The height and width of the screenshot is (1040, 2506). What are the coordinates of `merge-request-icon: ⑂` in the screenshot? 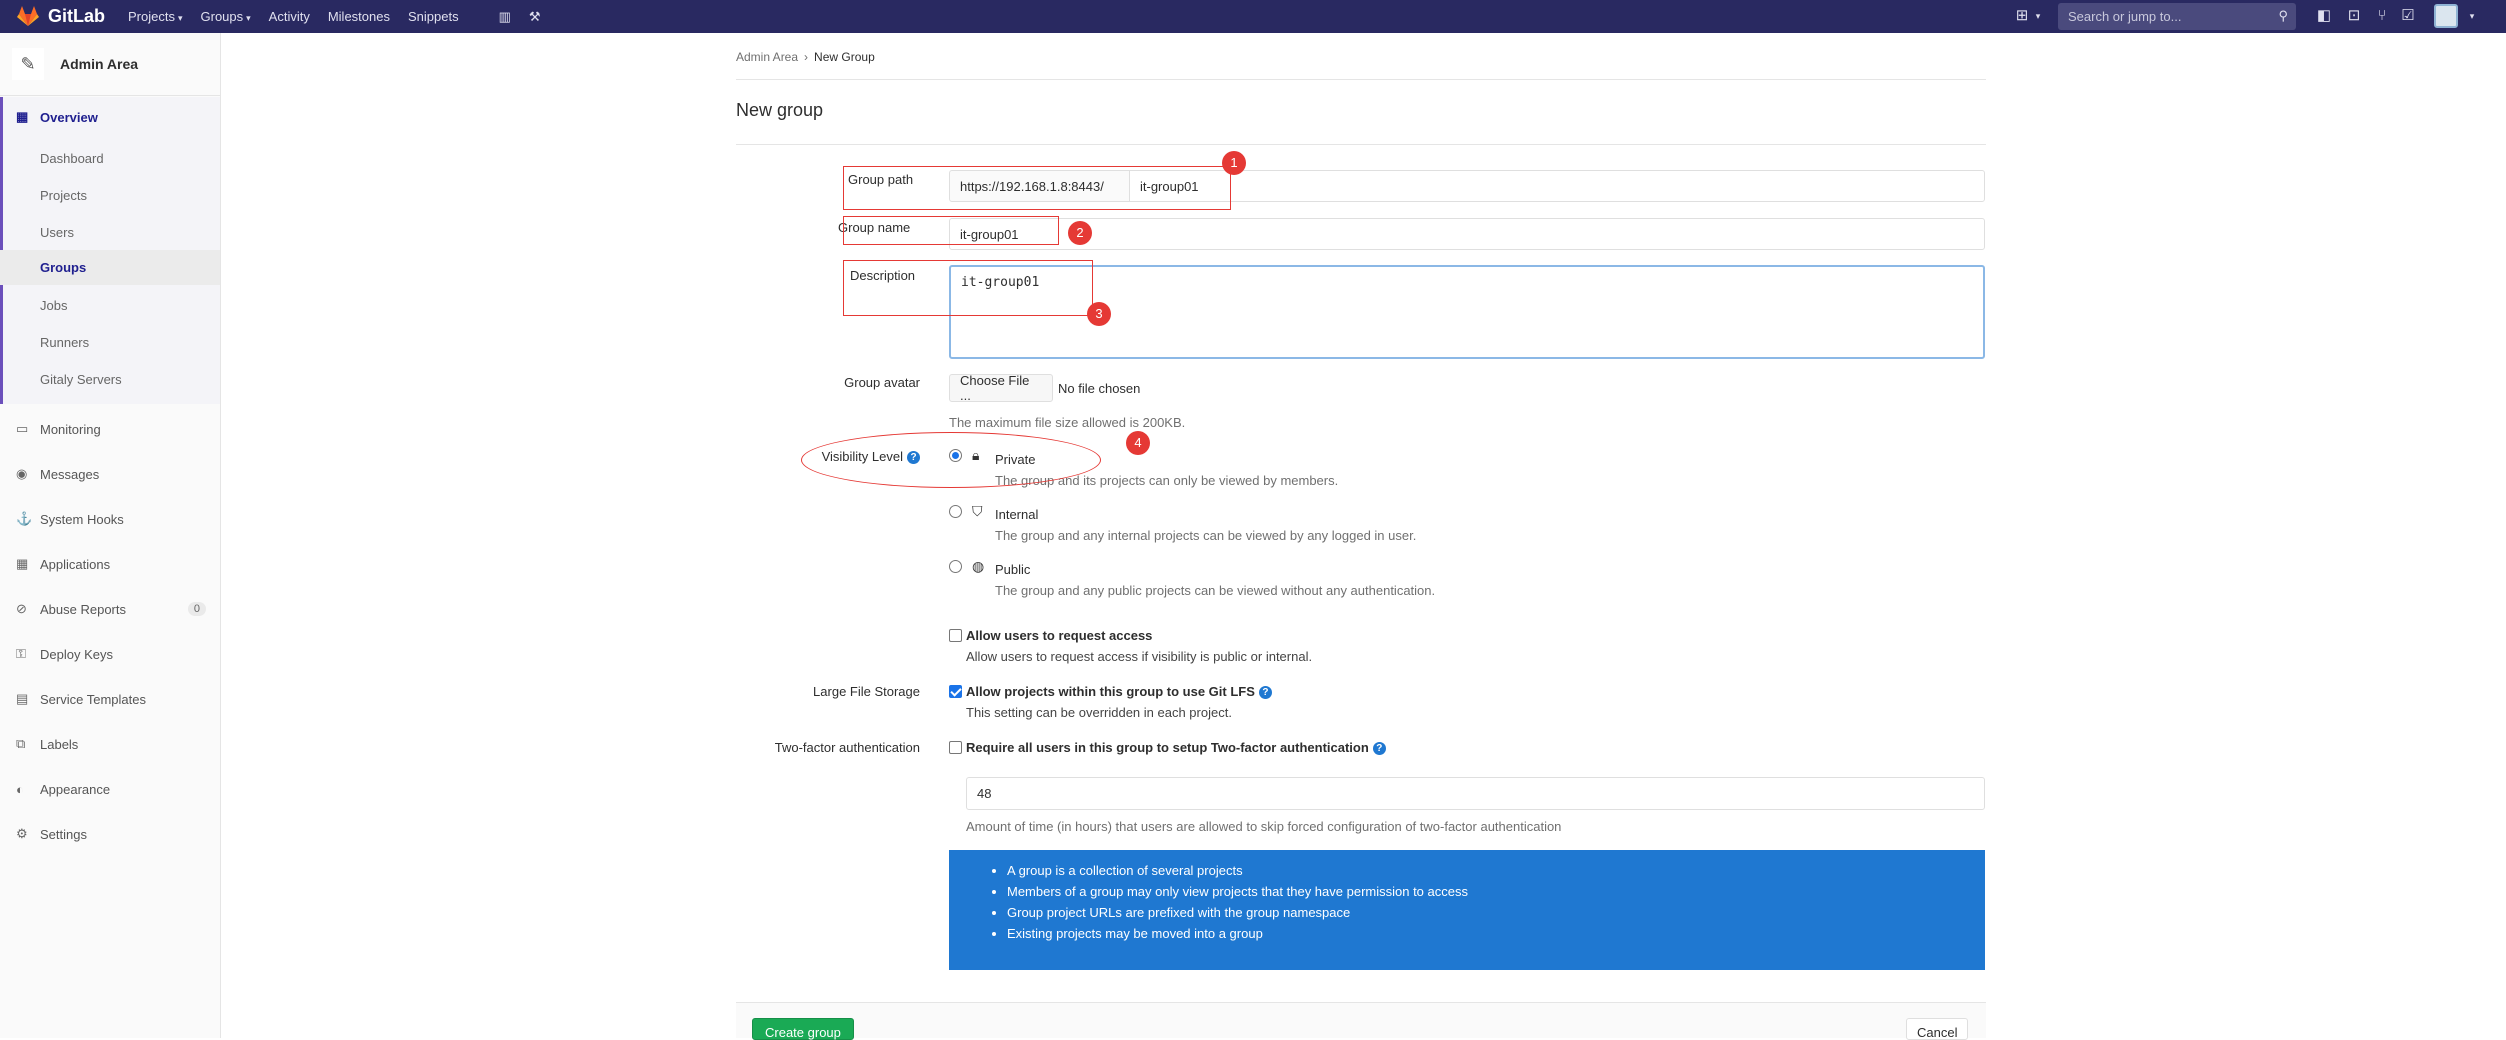 It's located at (2382, 16).